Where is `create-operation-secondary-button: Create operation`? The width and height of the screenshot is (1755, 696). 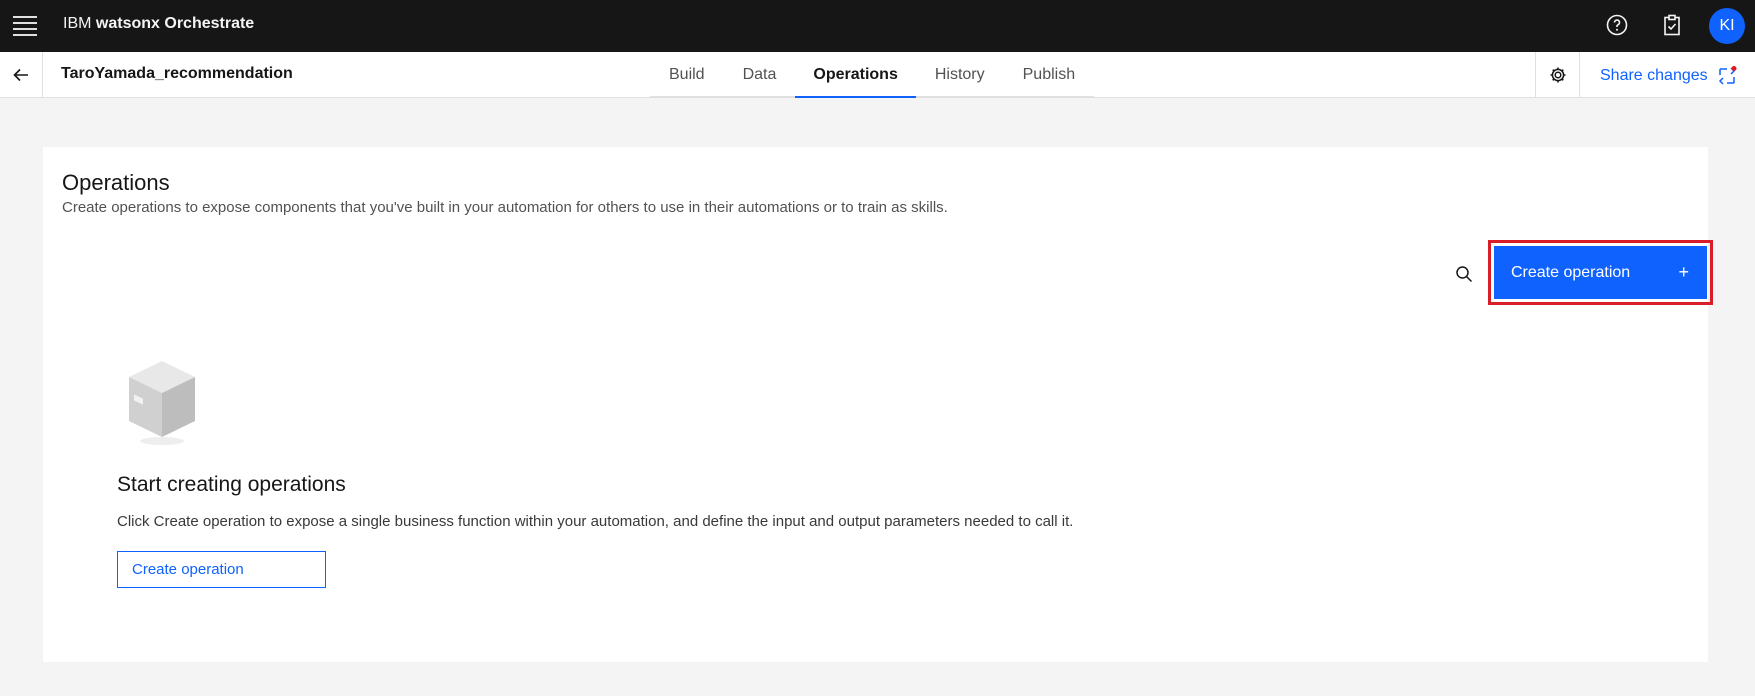 create-operation-secondary-button: Create operation is located at coordinates (221, 569).